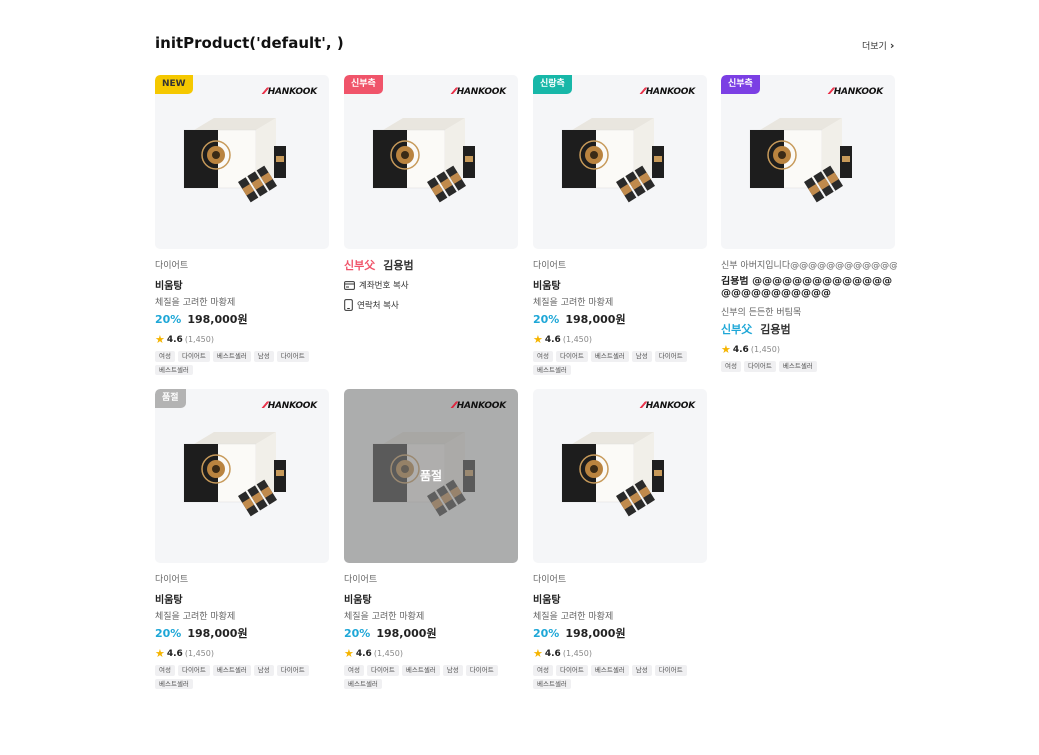 This screenshot has height=755, width=1039. I want to click on copy-account-button: 계좌번호 복사, so click(376, 285).